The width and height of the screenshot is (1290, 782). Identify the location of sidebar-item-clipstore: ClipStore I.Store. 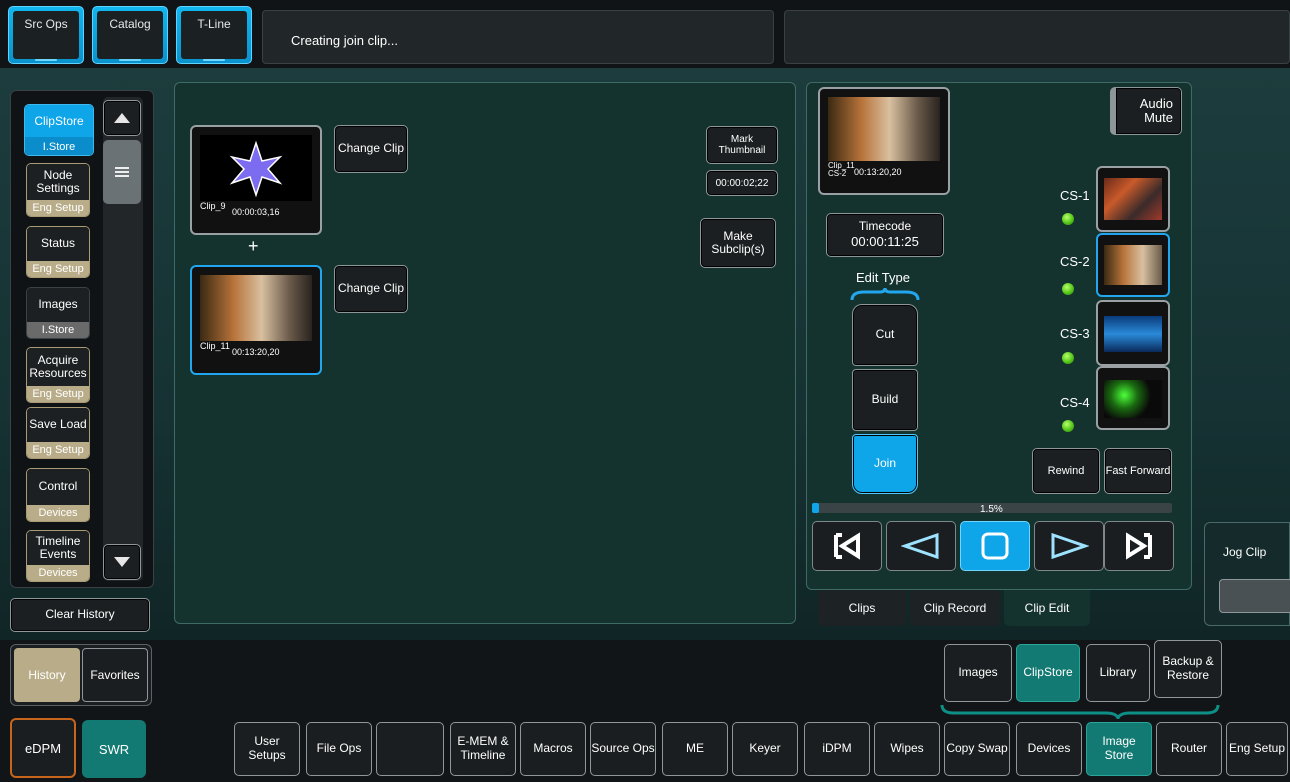
(59, 130).